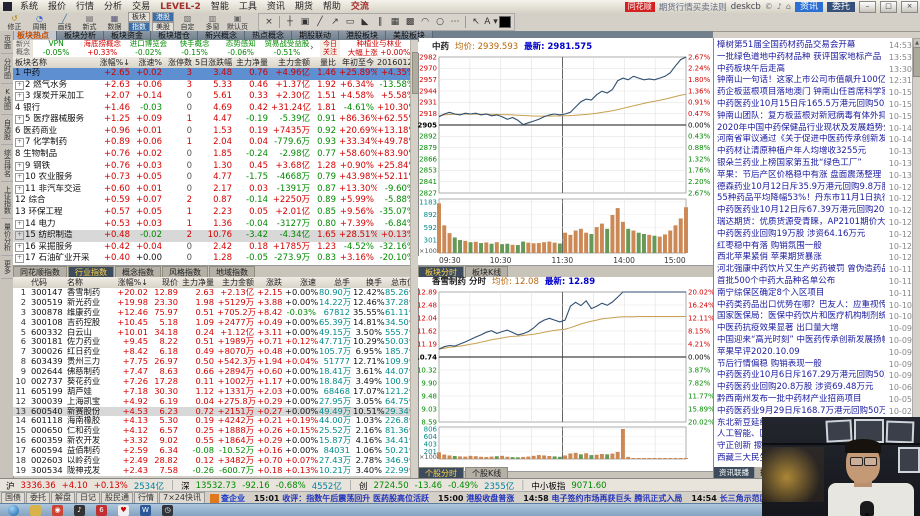 Image resolution: width=920 pixels, height=516 pixels. I want to click on sidebar-item-页面: 页面, so click(6, 42).